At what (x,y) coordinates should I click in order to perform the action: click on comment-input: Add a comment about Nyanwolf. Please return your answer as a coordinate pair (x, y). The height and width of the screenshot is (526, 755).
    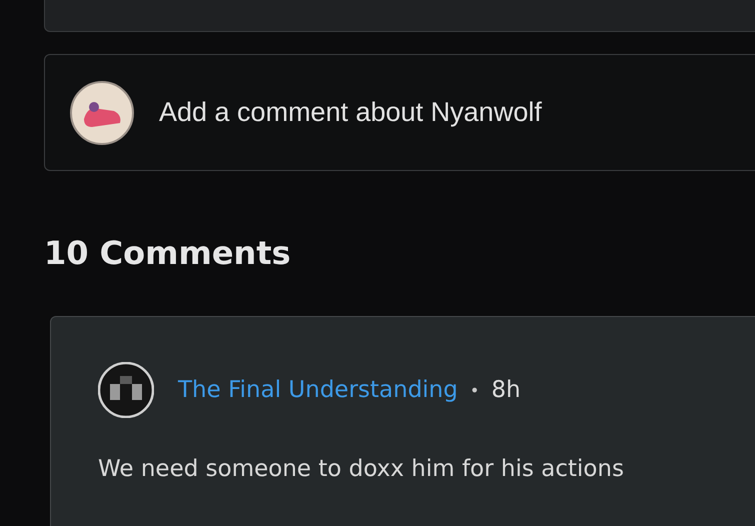
    Looking at the image, I should click on (439, 112).